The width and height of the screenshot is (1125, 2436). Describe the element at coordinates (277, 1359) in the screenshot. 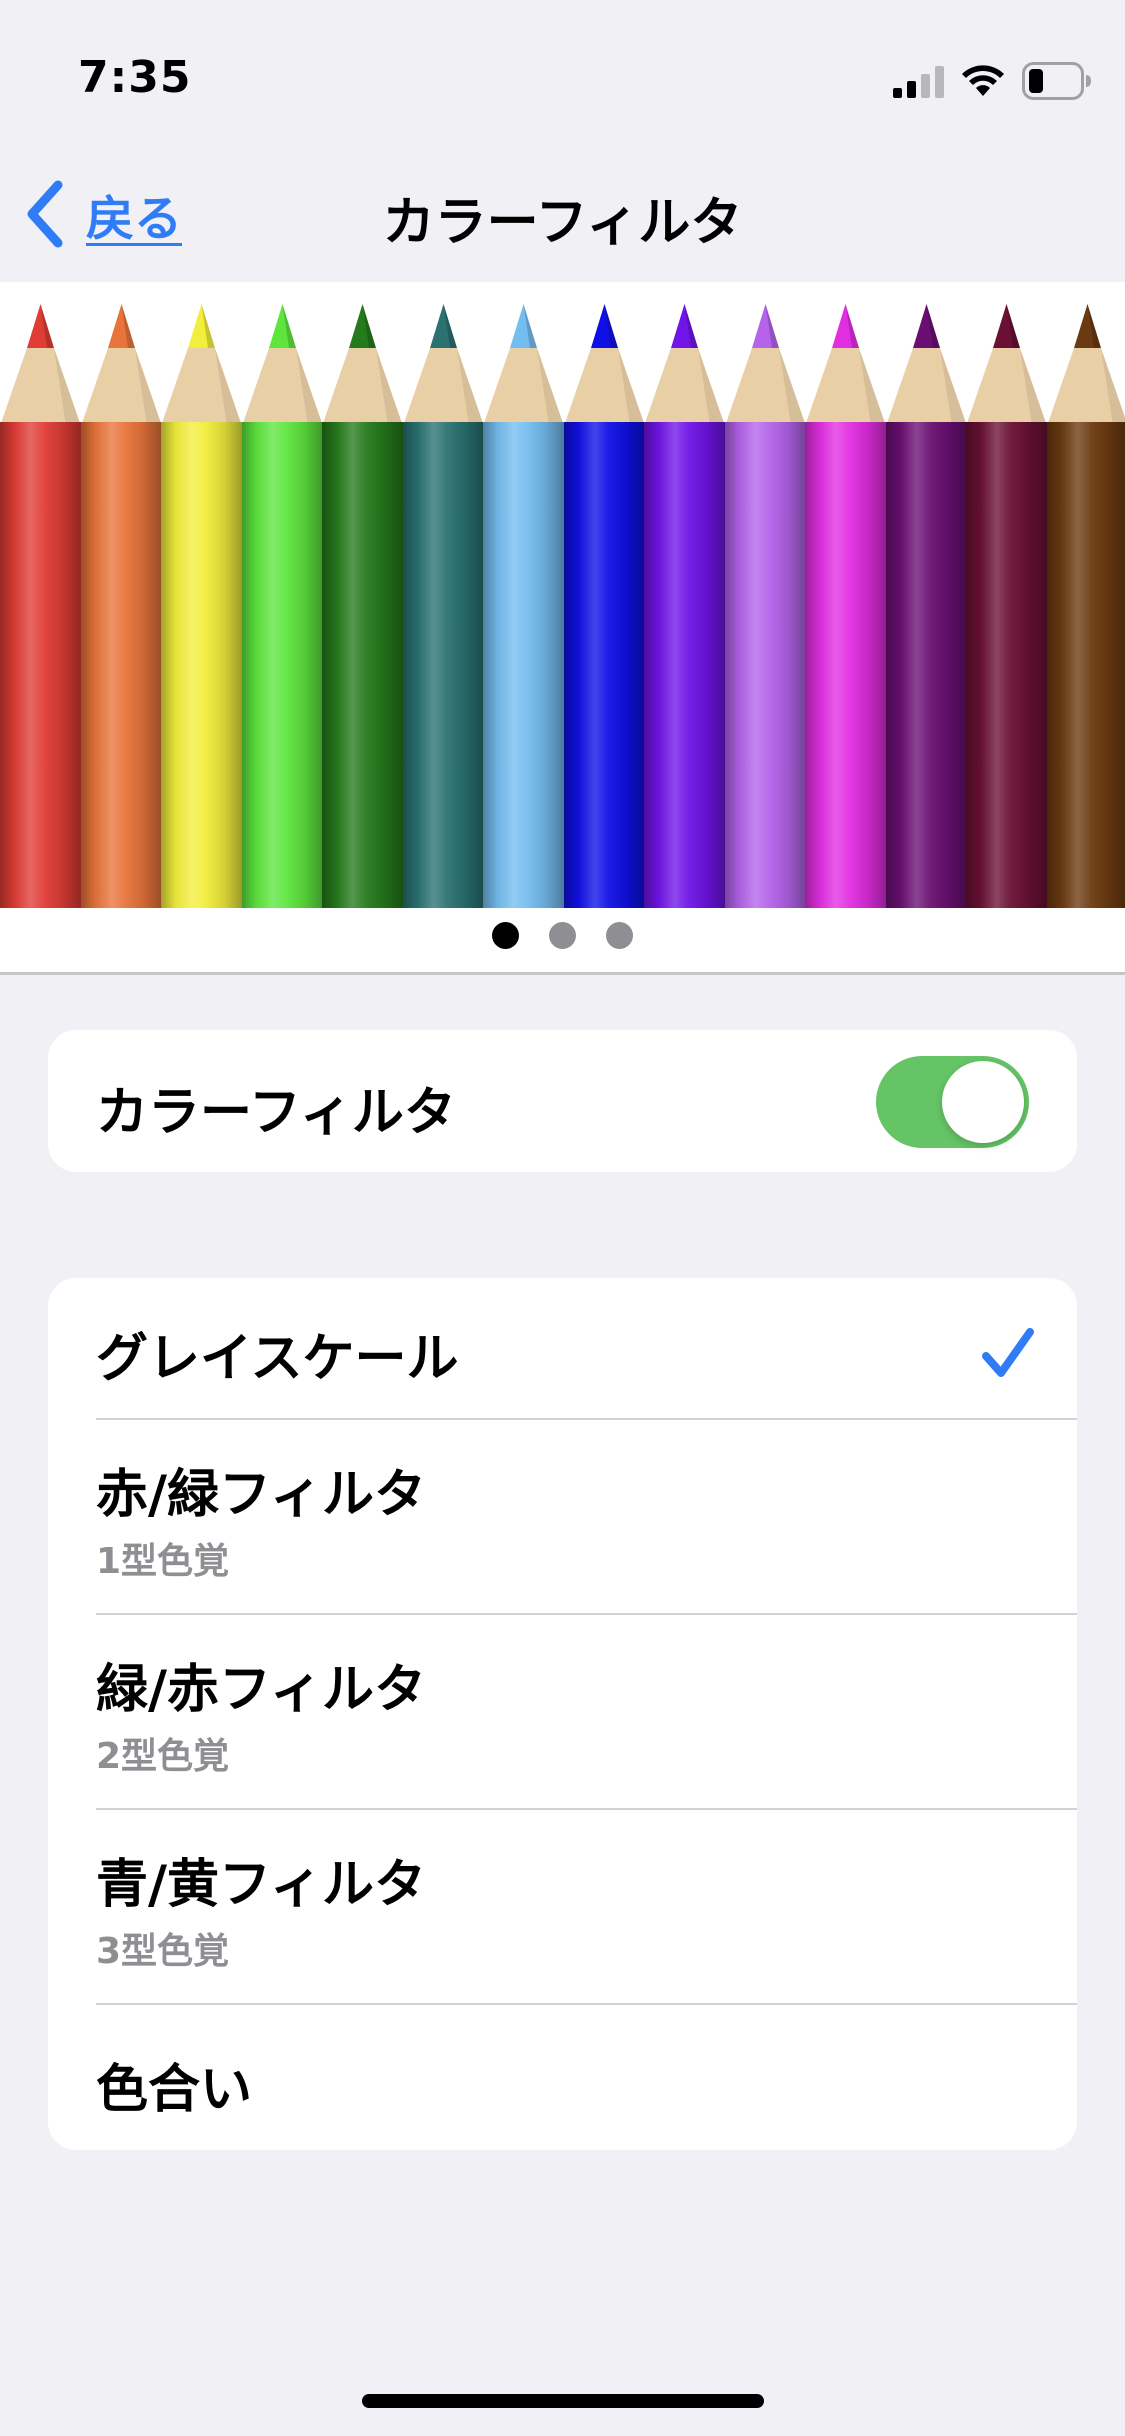

I see `filter-option-title: グレイスケール` at that location.